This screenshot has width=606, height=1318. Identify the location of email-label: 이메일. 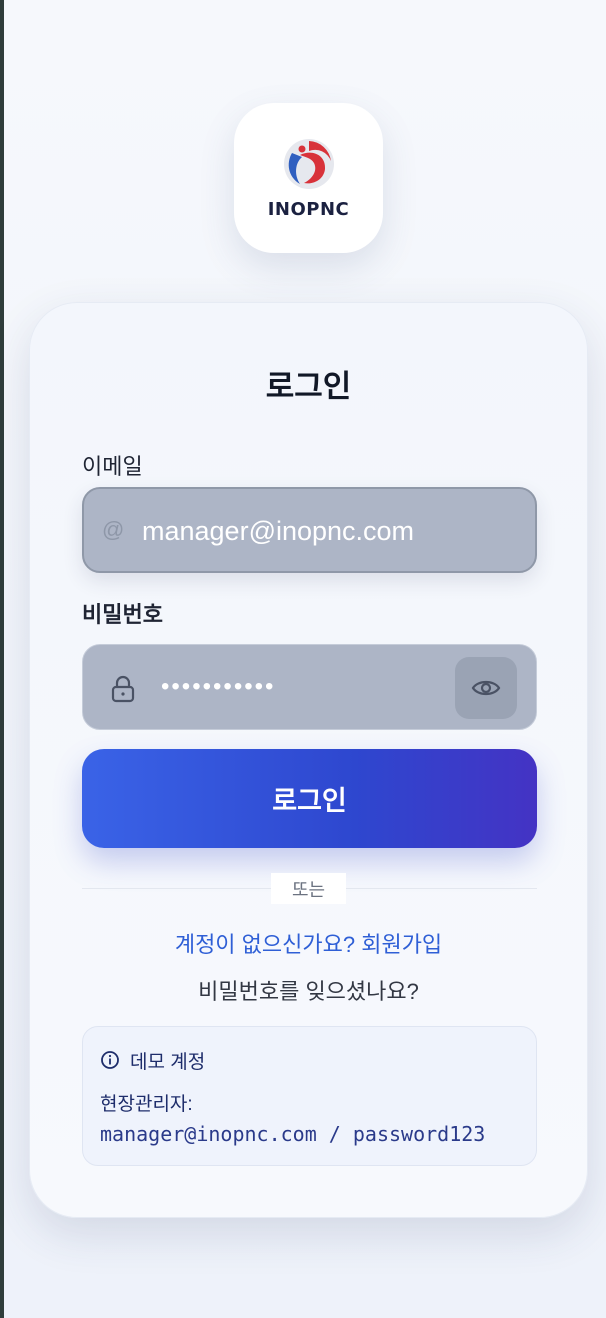
(112, 466).